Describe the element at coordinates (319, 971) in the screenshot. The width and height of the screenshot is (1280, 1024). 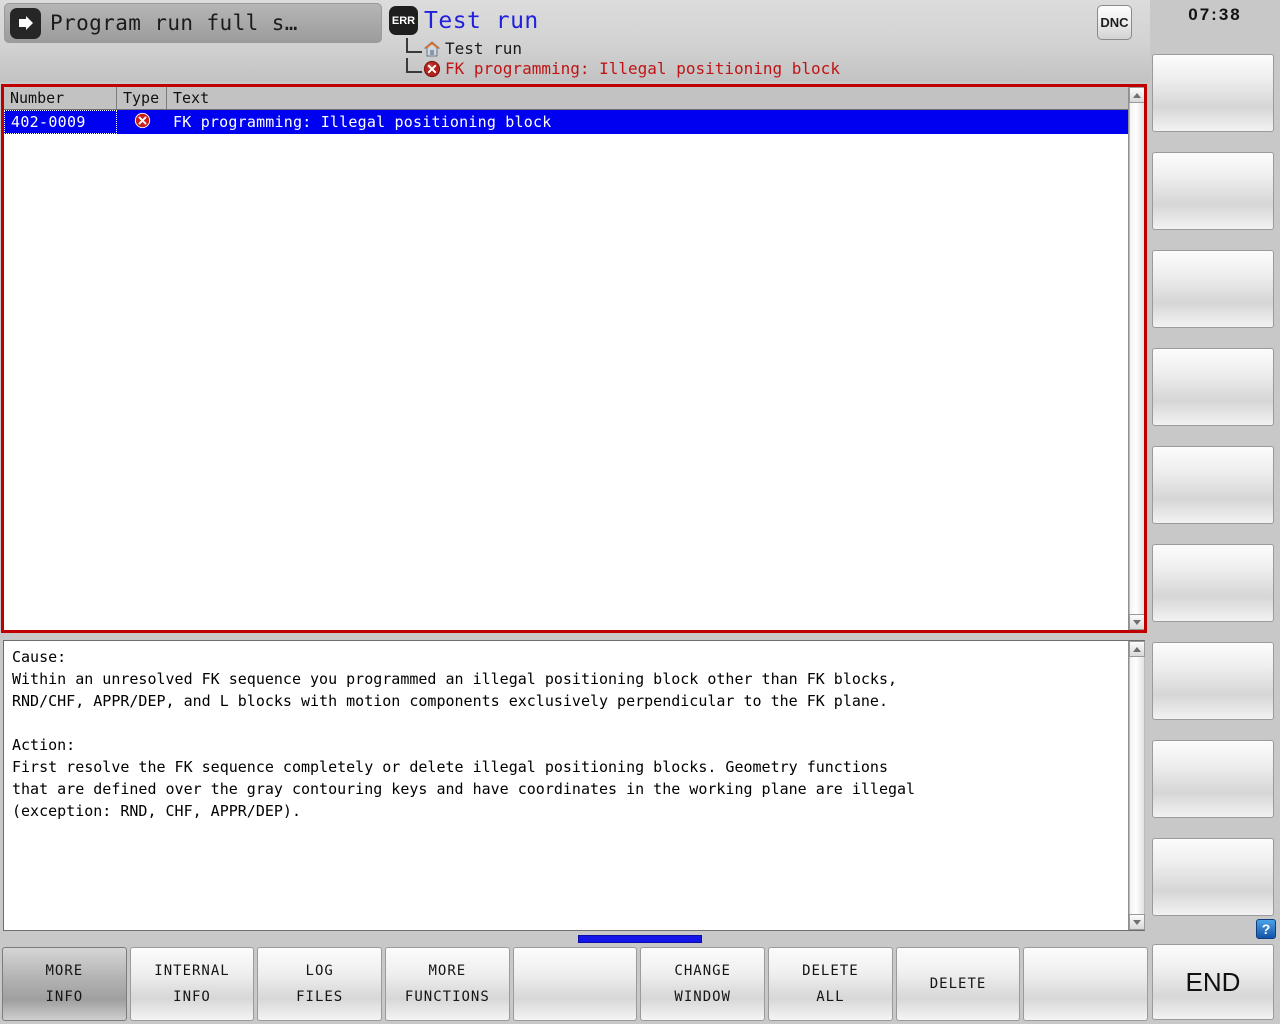
I see `softkey-line1: LOG` at that location.